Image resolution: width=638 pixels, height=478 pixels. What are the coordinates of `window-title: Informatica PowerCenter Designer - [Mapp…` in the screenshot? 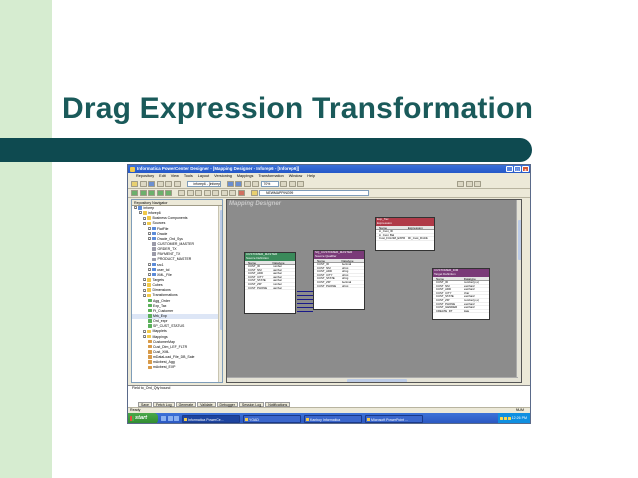 It's located at (218, 168).